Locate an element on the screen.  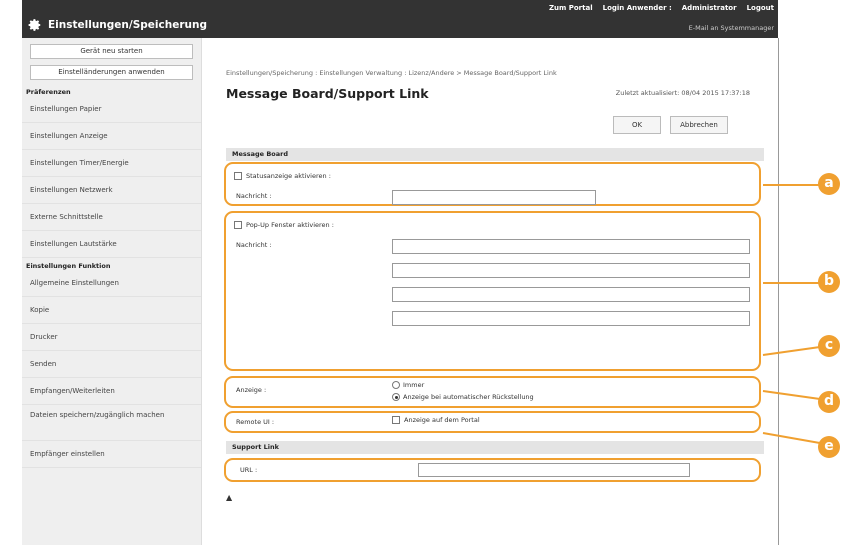
section-support-link: Support Link is located at coordinates (495, 447).